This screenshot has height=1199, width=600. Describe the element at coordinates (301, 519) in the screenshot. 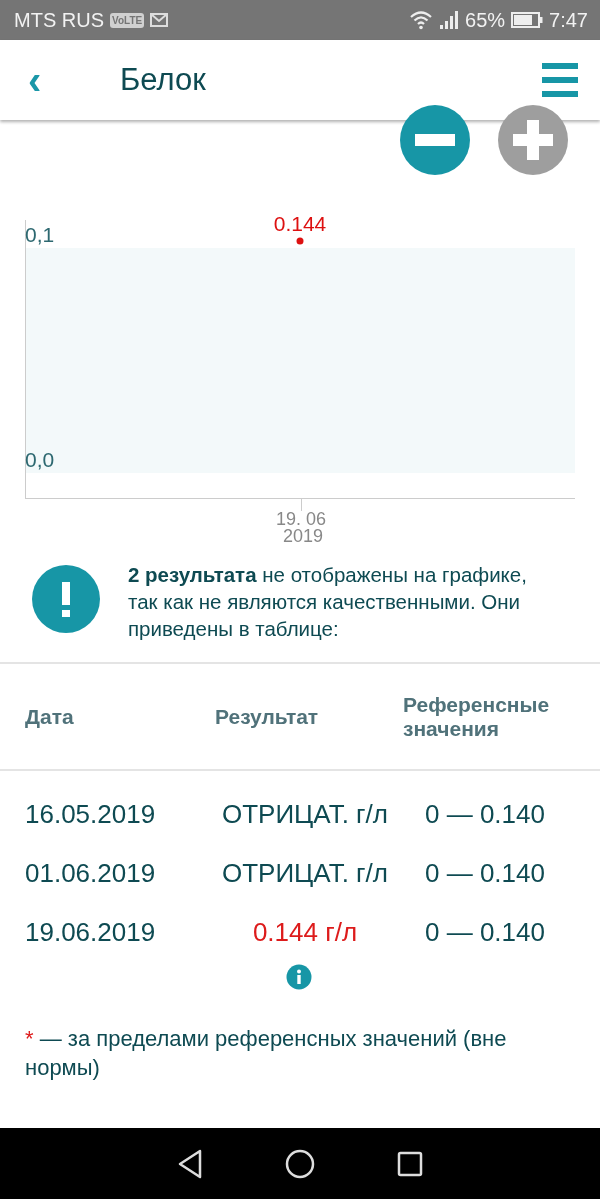

I see `x-tick-label: 19. 06` at that location.